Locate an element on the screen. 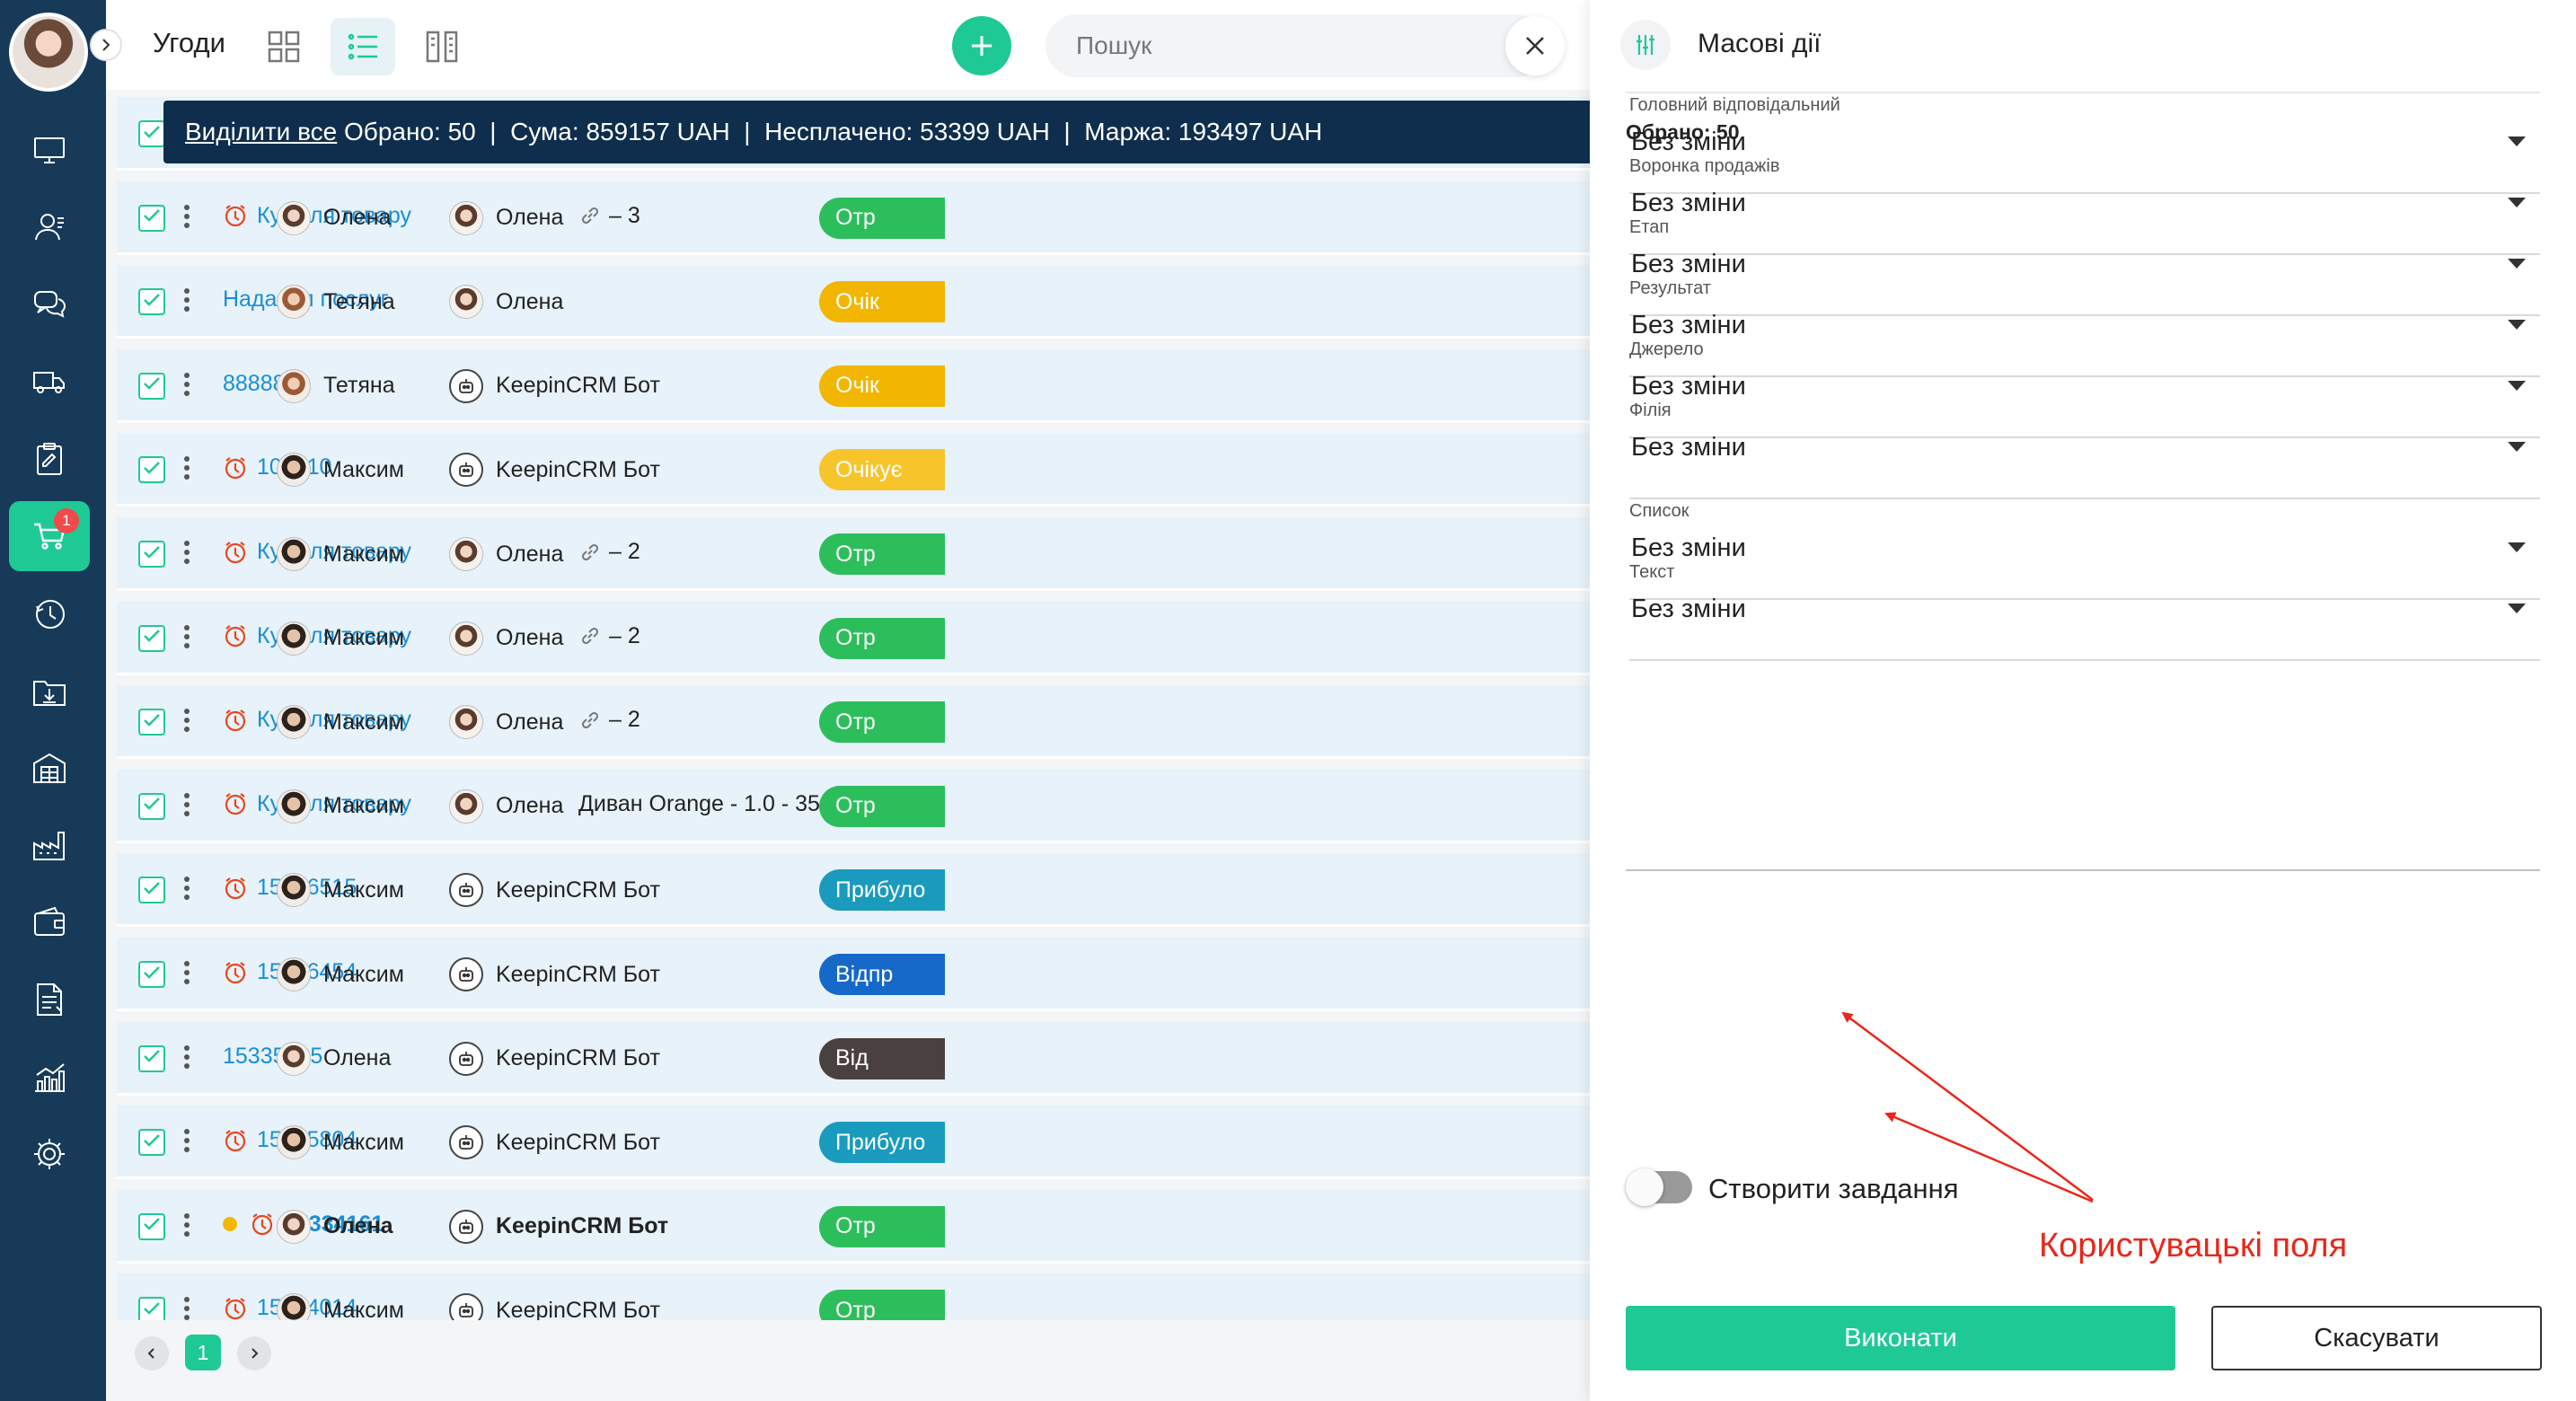 Image resolution: width=2576 pixels, height=1401 pixels. table-row: 15336454МаксимKeepinCRM БотВідпр is located at coordinates (853, 974).